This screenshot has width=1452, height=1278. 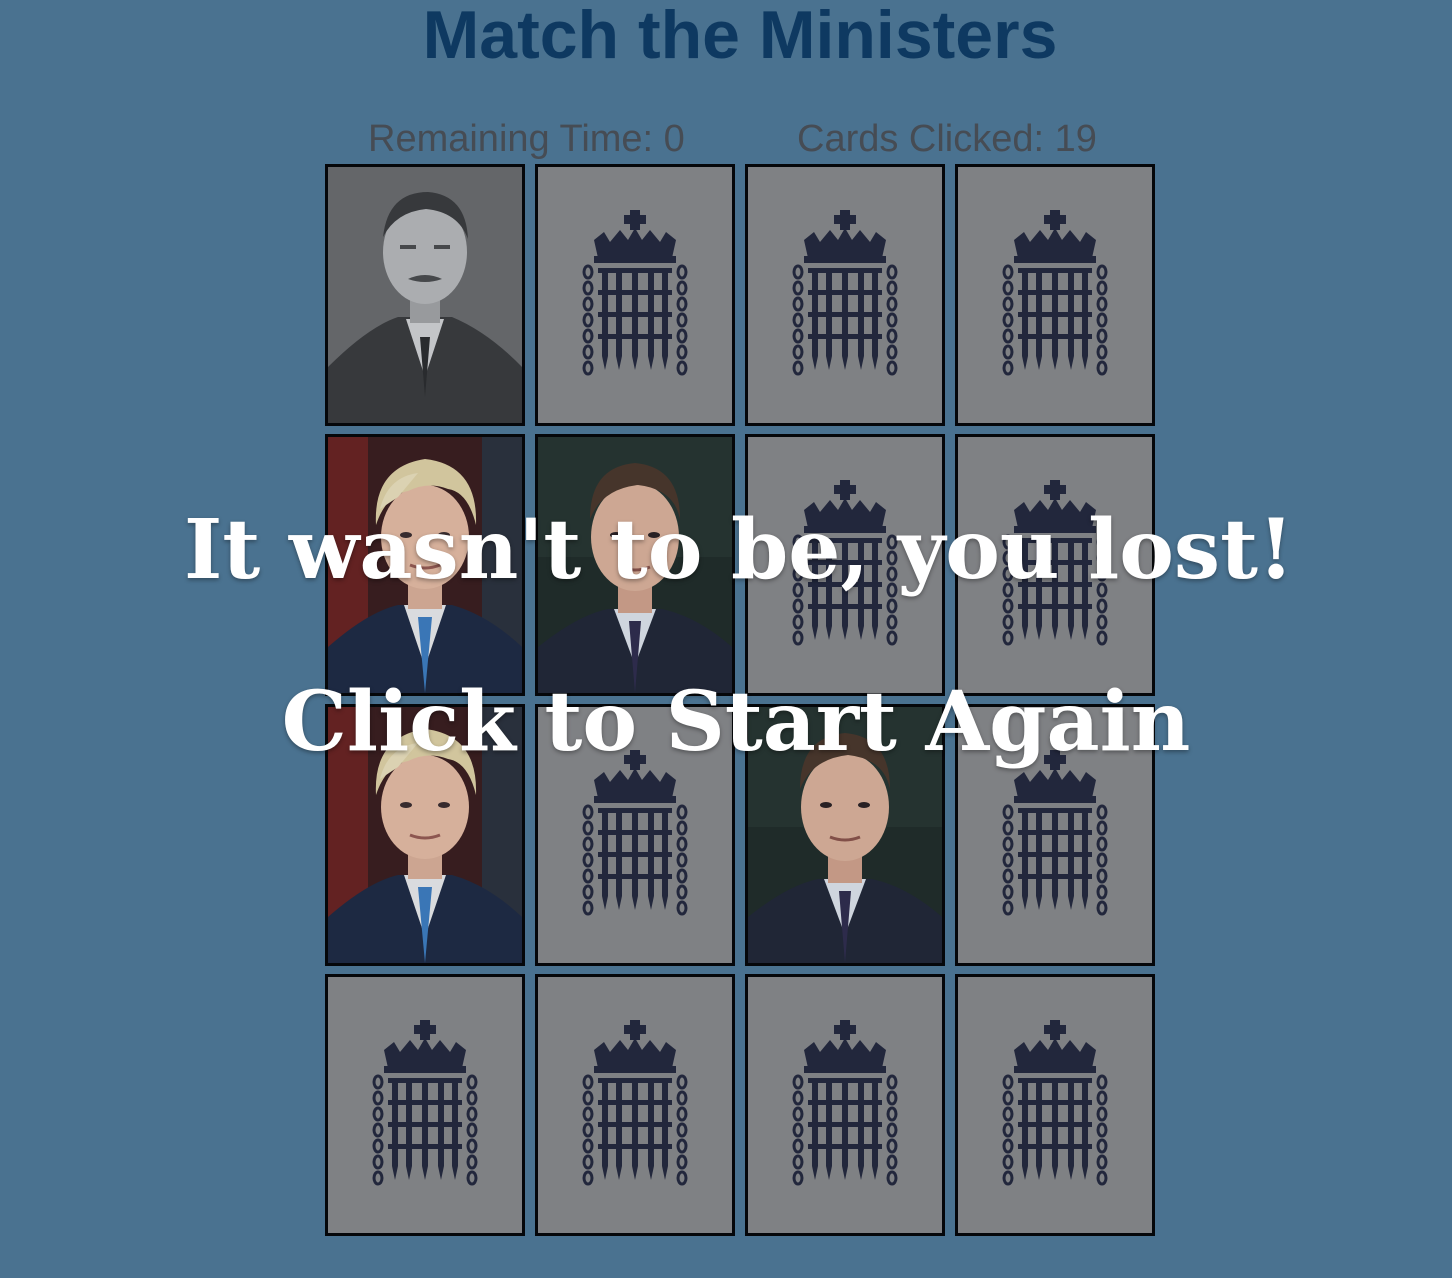 What do you see at coordinates (726, 722) in the screenshot?
I see `restart-button: Click to Start Again` at bounding box center [726, 722].